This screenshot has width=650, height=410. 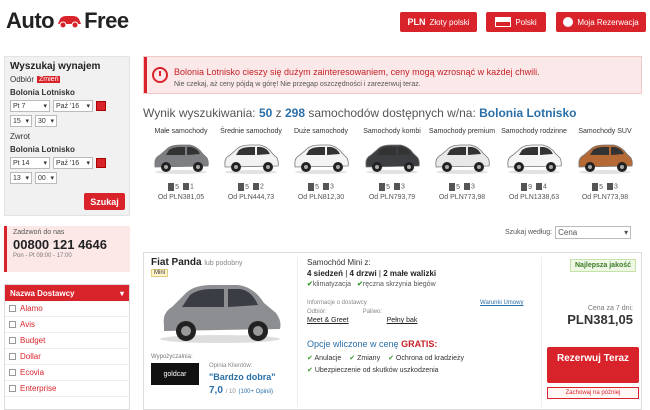 I want to click on pickup-fuel-labels: Odbiór: Paliwo:, so click(x=345, y=312).